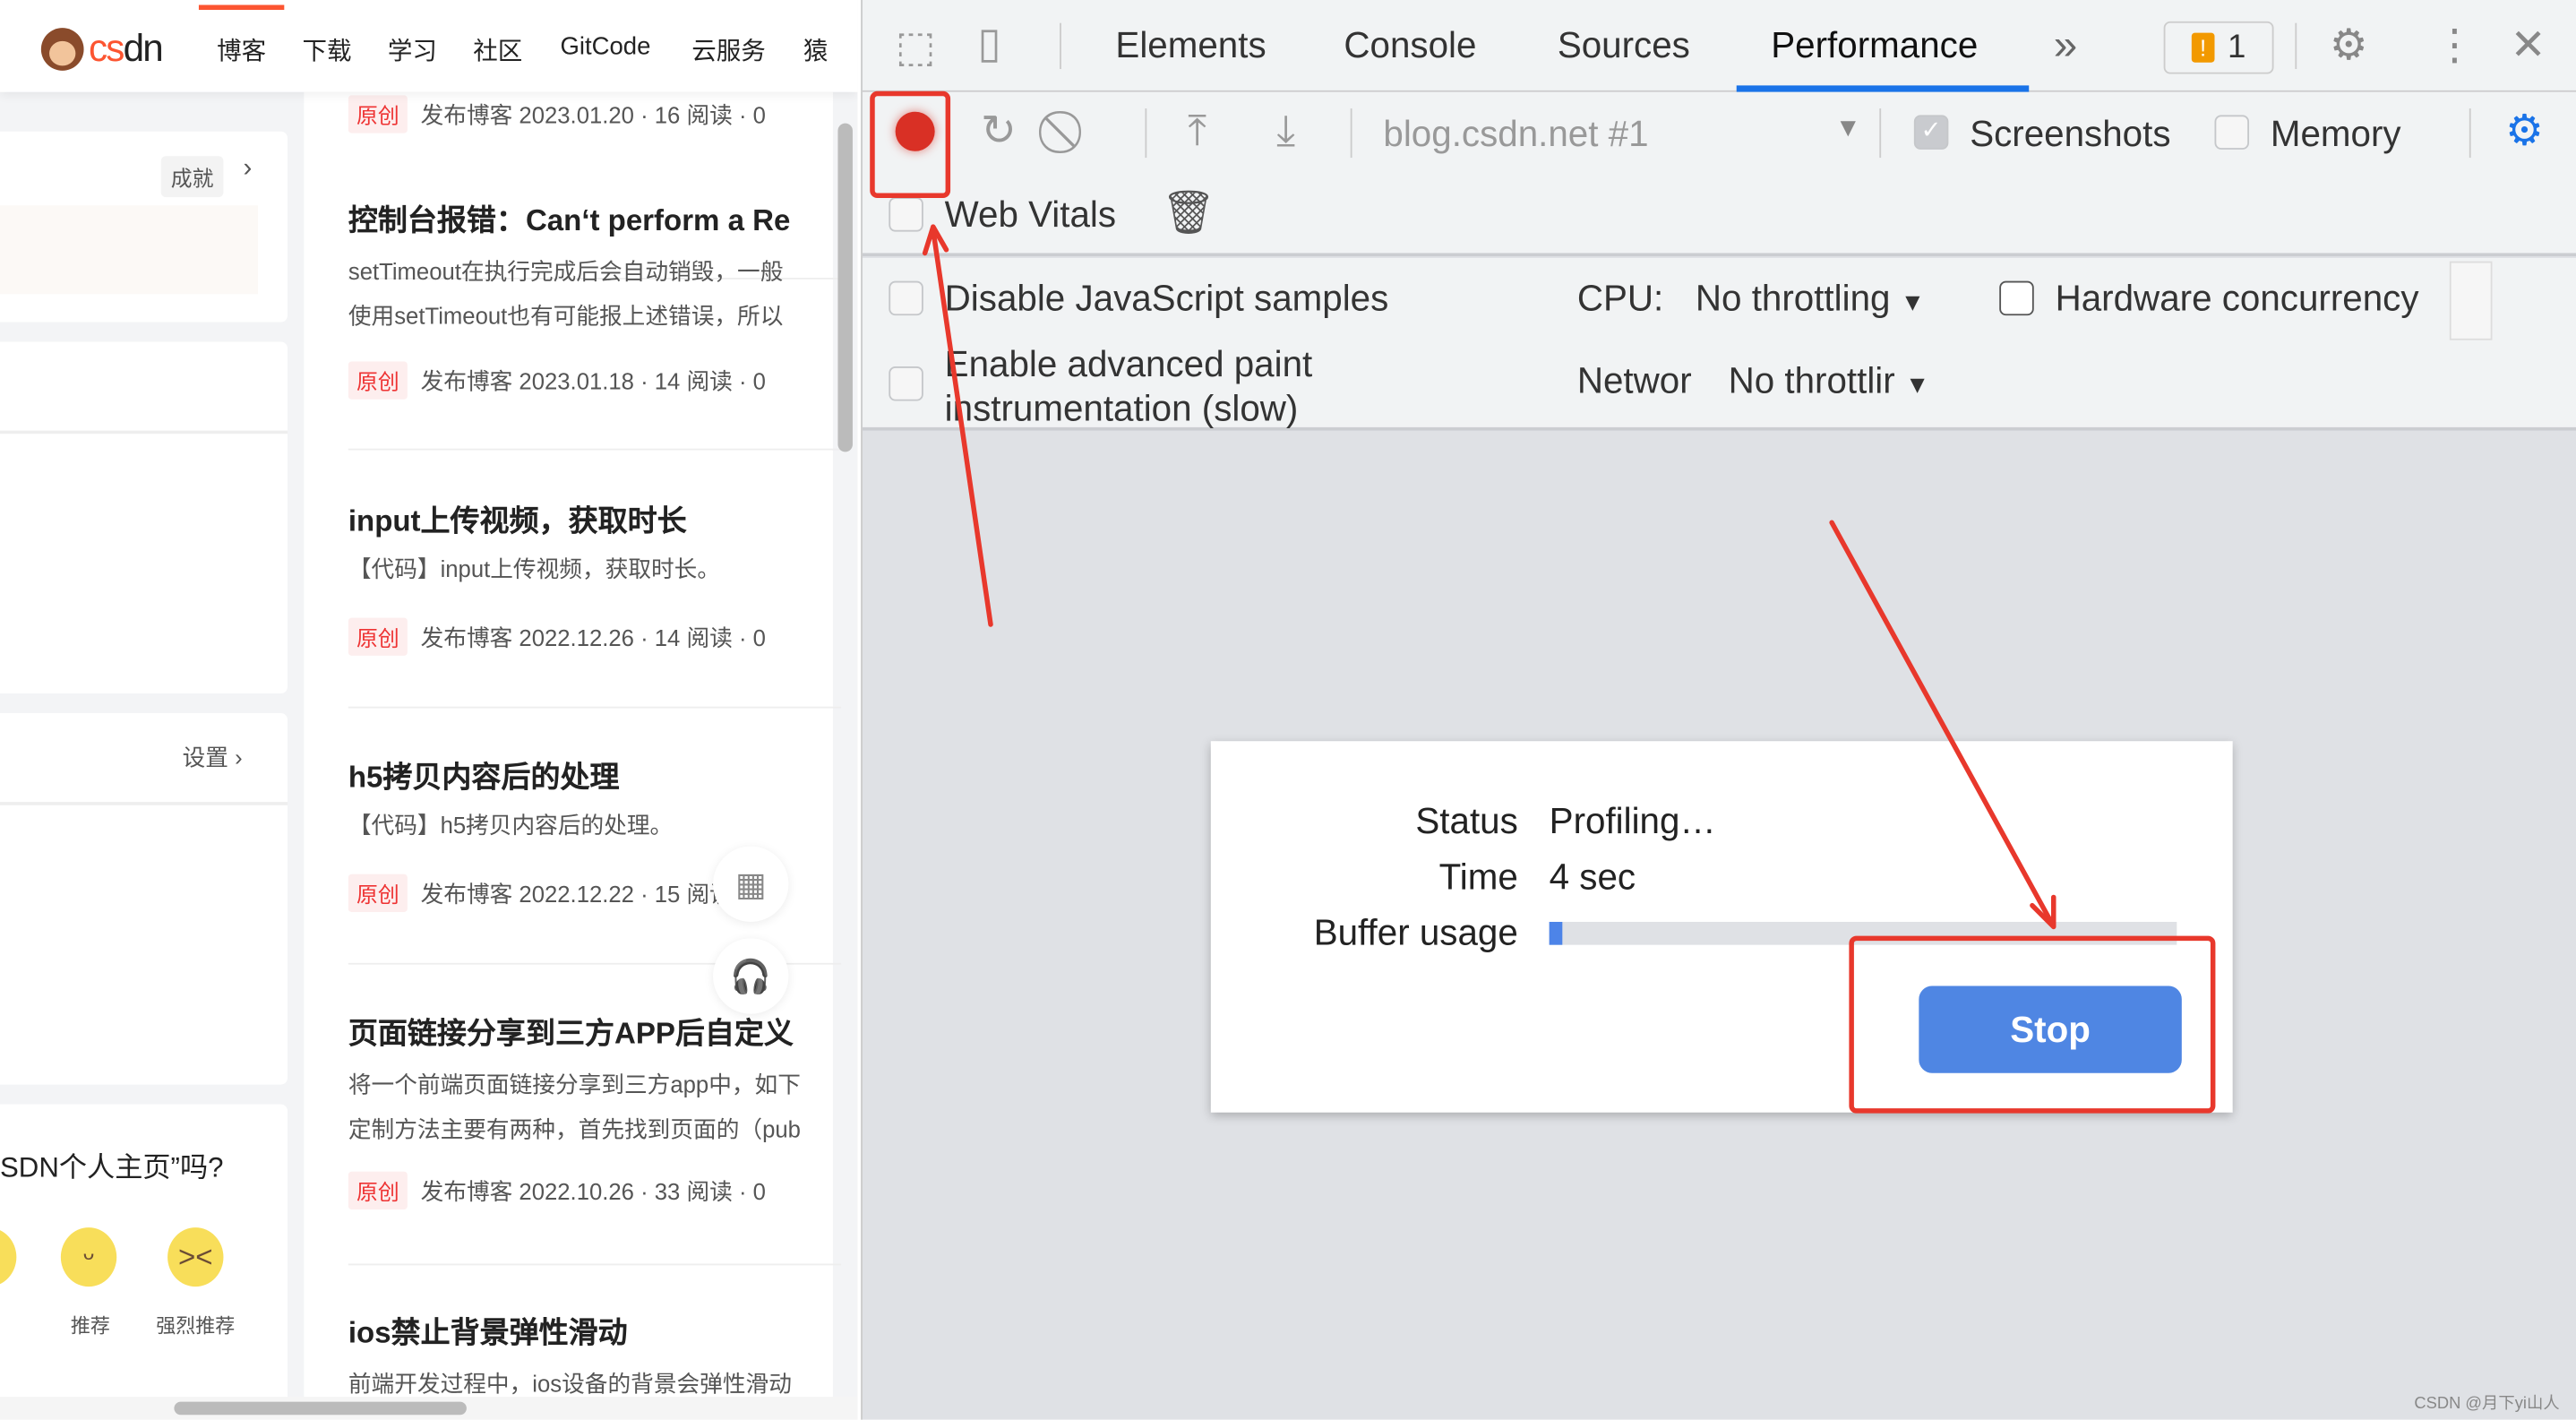 The image size is (2576, 1420). Describe the element at coordinates (62, 48) in the screenshot. I see `monkey-logo-icon` at that location.